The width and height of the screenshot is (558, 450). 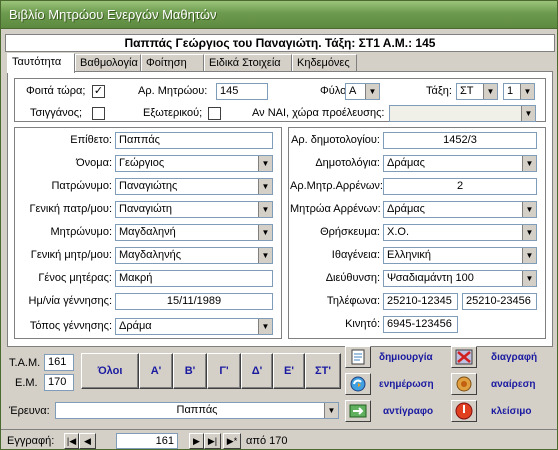 What do you see at coordinates (98, 91) in the screenshot?
I see `attending-checkbox: ✓` at bounding box center [98, 91].